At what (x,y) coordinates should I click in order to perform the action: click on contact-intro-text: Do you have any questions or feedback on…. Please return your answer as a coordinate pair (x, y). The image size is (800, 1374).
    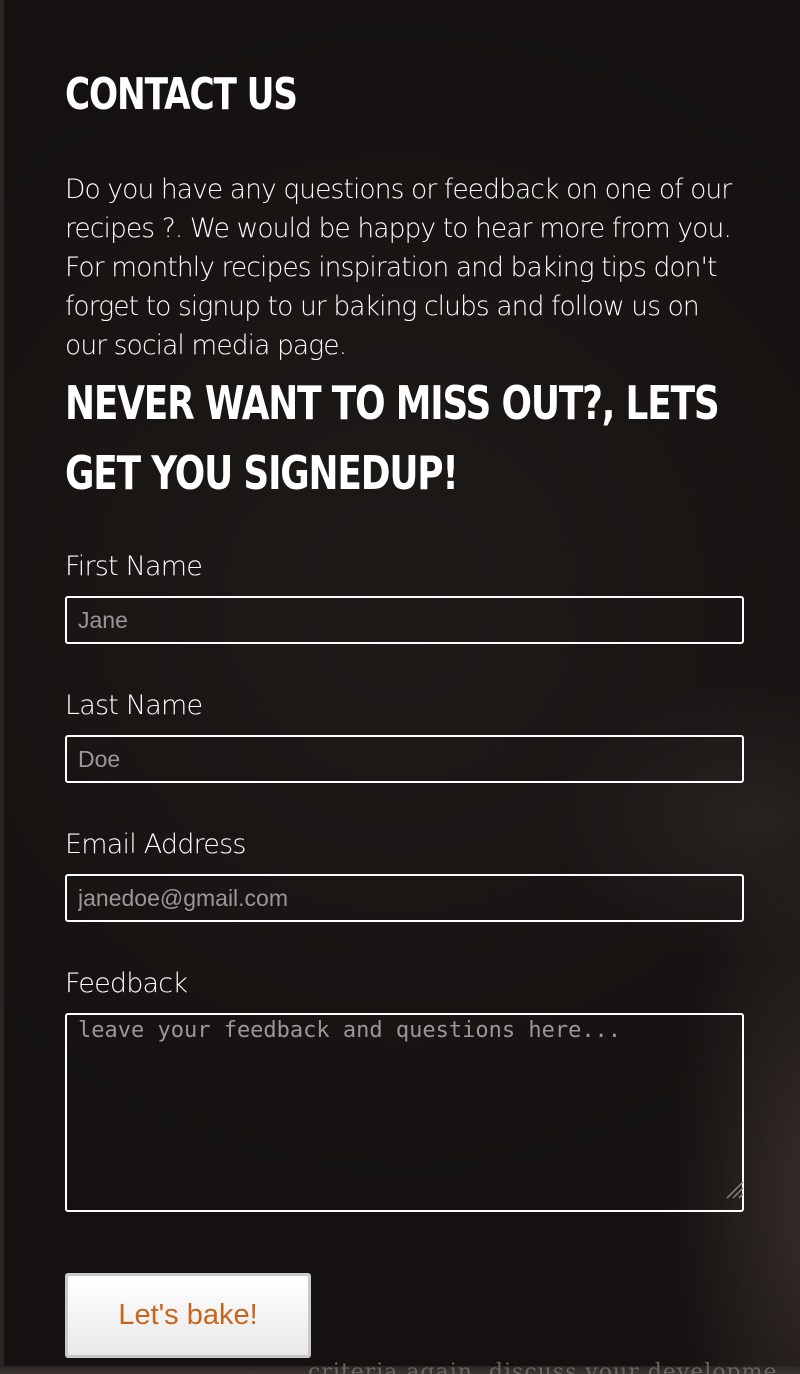
    Looking at the image, I should click on (398, 267).